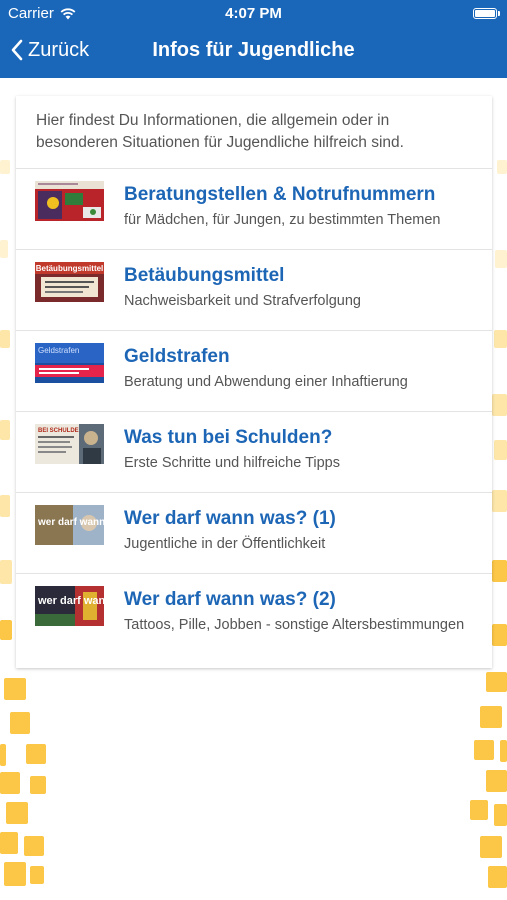 This screenshot has height=900, width=507. I want to click on page-title: Infos für Jugendliche, so click(253, 50).